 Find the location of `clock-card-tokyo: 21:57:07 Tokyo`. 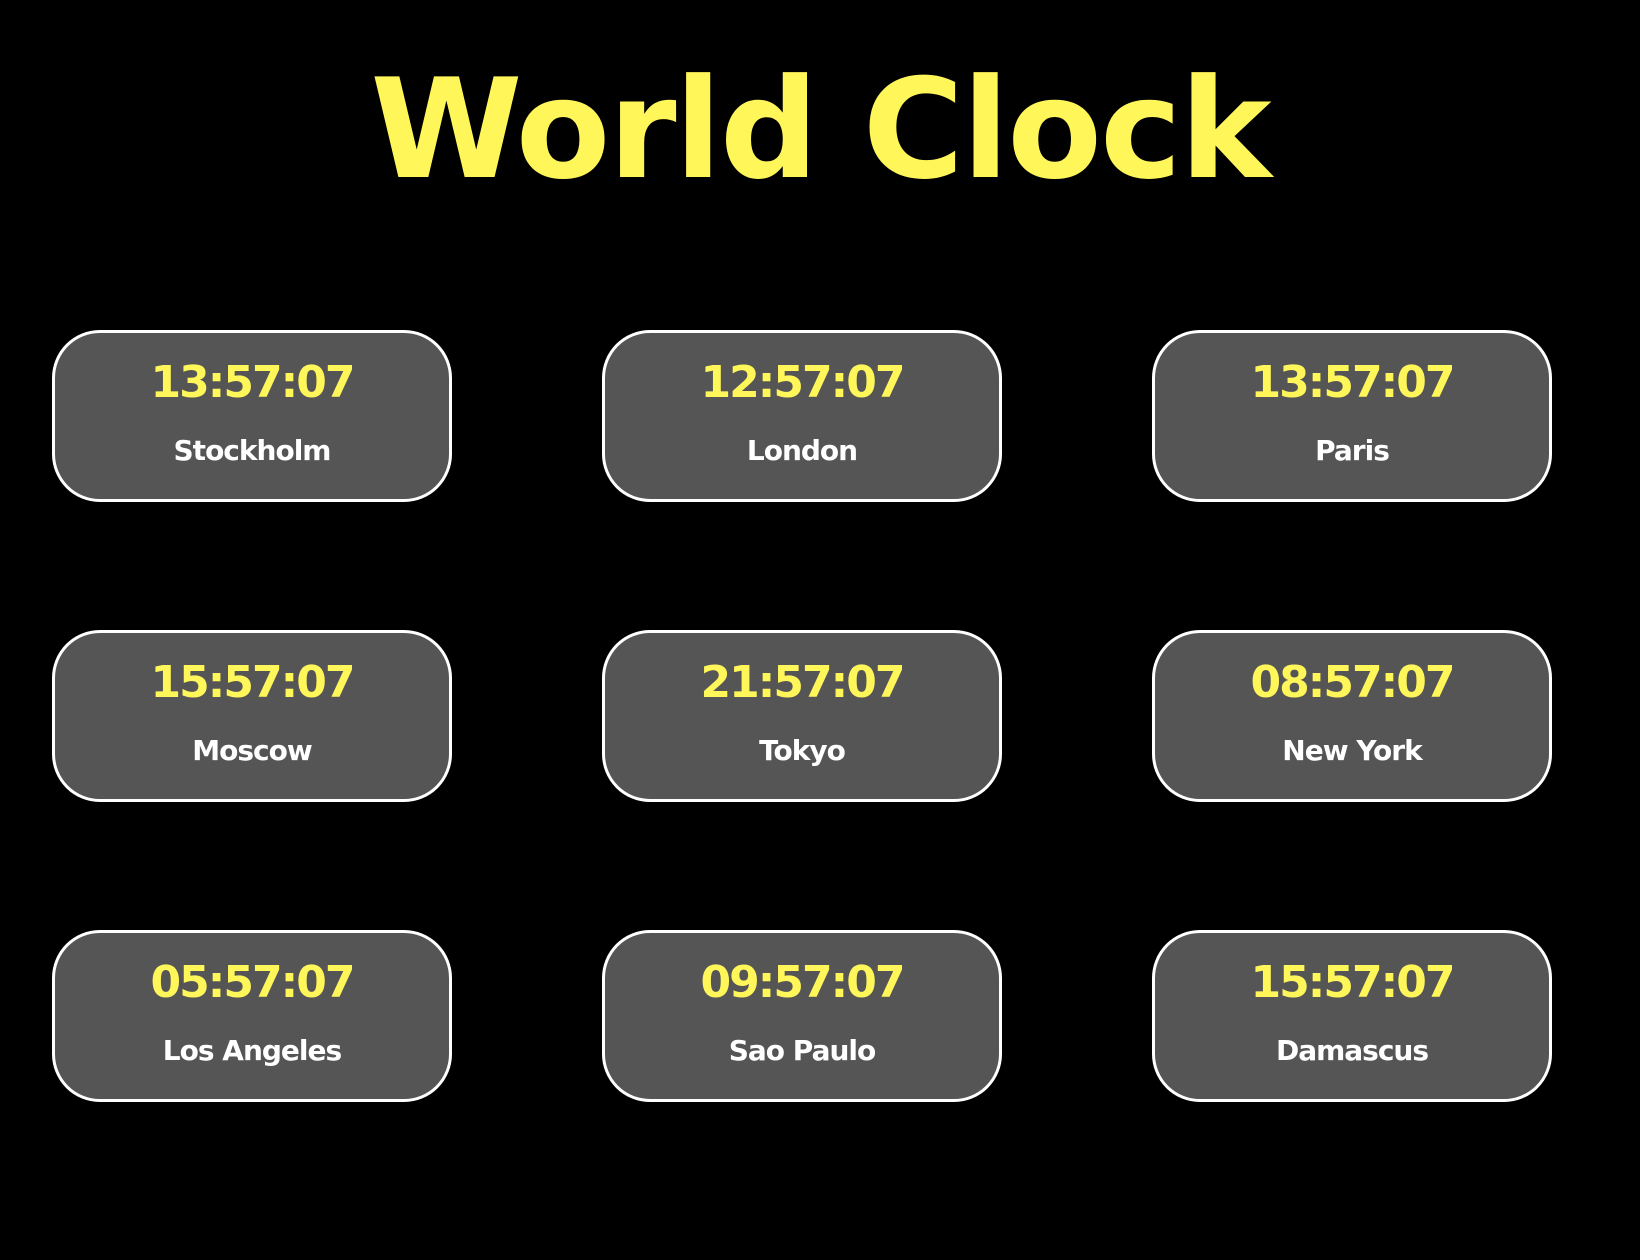

clock-card-tokyo: 21:57:07 Tokyo is located at coordinates (802, 716).